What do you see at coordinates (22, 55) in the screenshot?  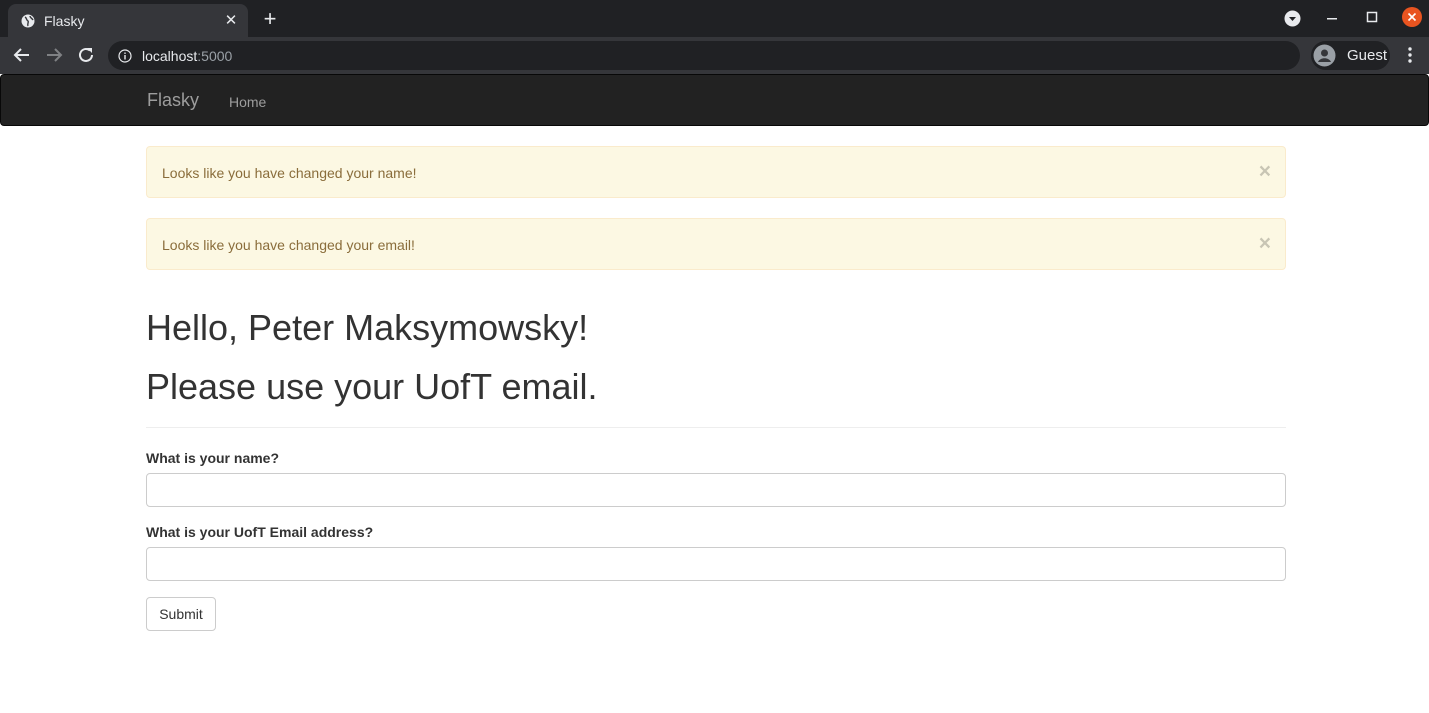 I see `back-icon` at bounding box center [22, 55].